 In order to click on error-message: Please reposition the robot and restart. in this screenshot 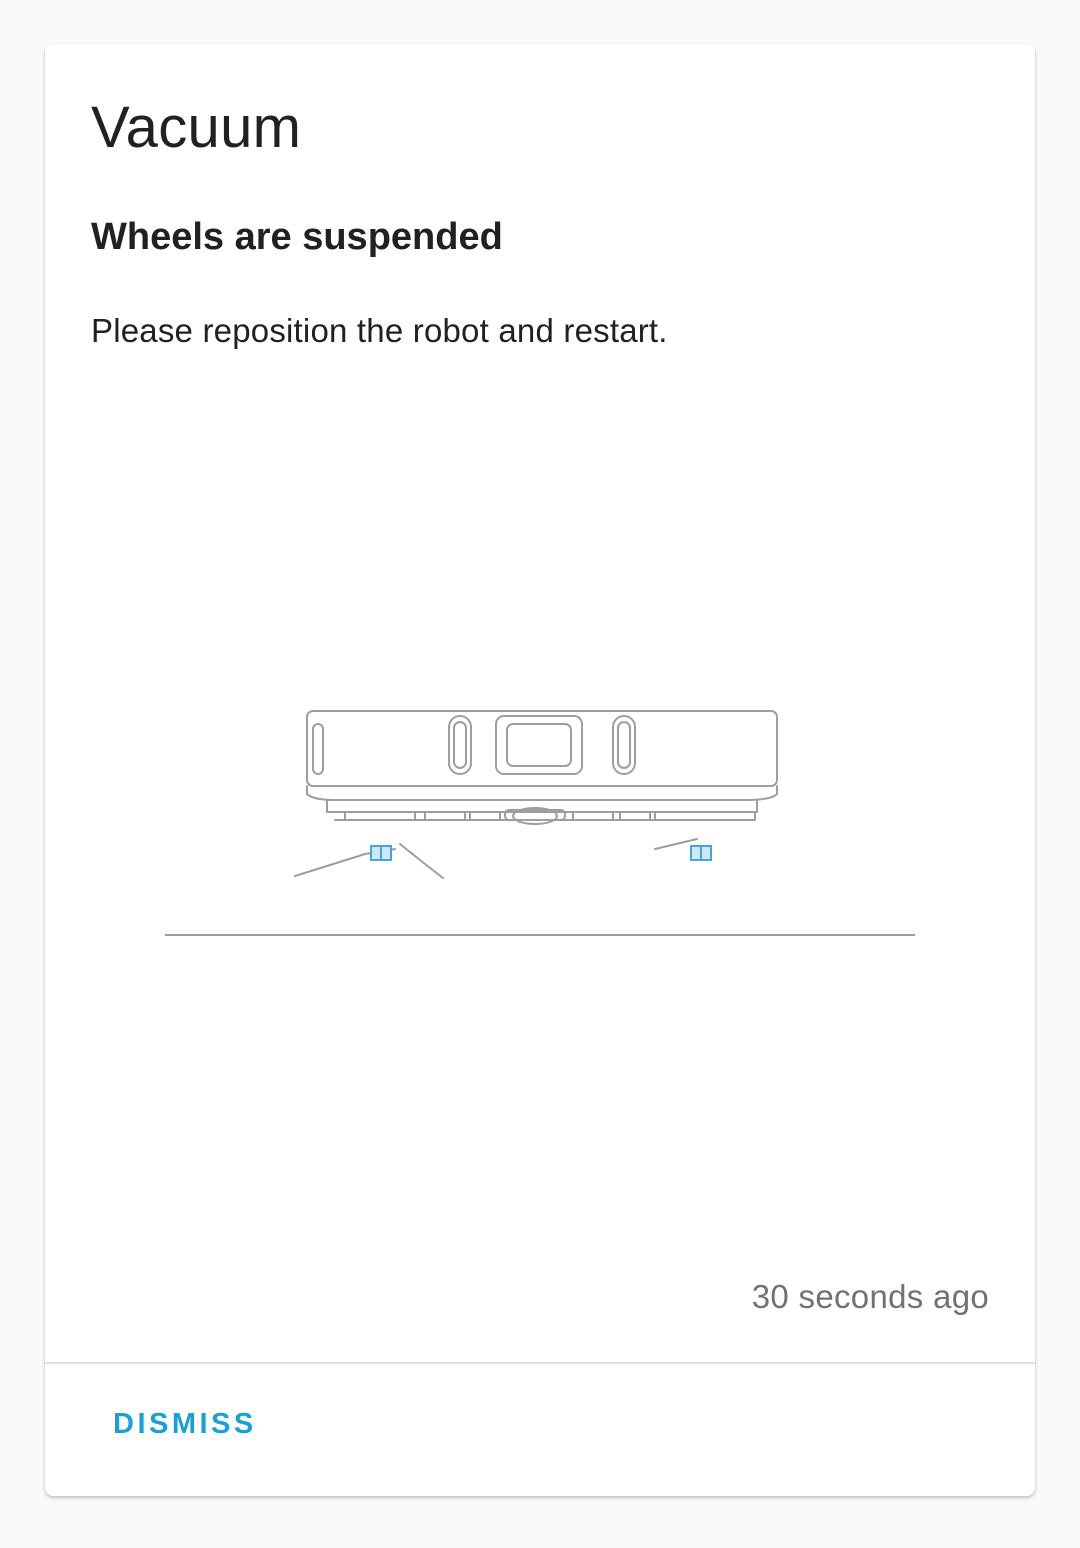, I will do `click(379, 330)`.